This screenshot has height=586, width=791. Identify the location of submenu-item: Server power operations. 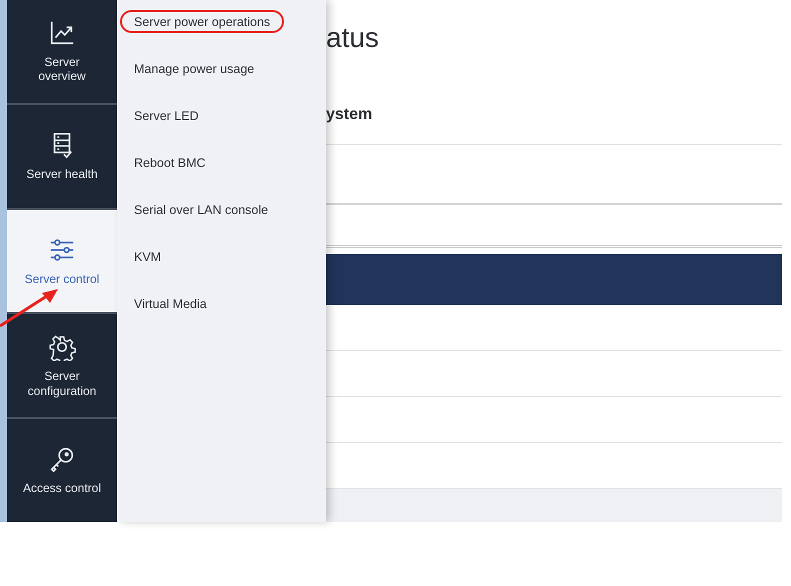
(202, 21).